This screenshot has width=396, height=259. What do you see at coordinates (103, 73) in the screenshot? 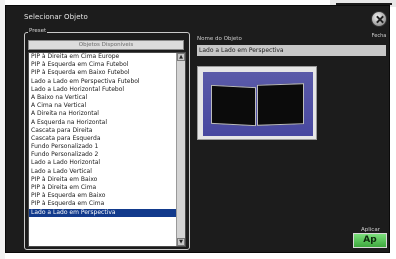
I see `list-item: PIP à Esquerda em Baixo Futebol` at bounding box center [103, 73].